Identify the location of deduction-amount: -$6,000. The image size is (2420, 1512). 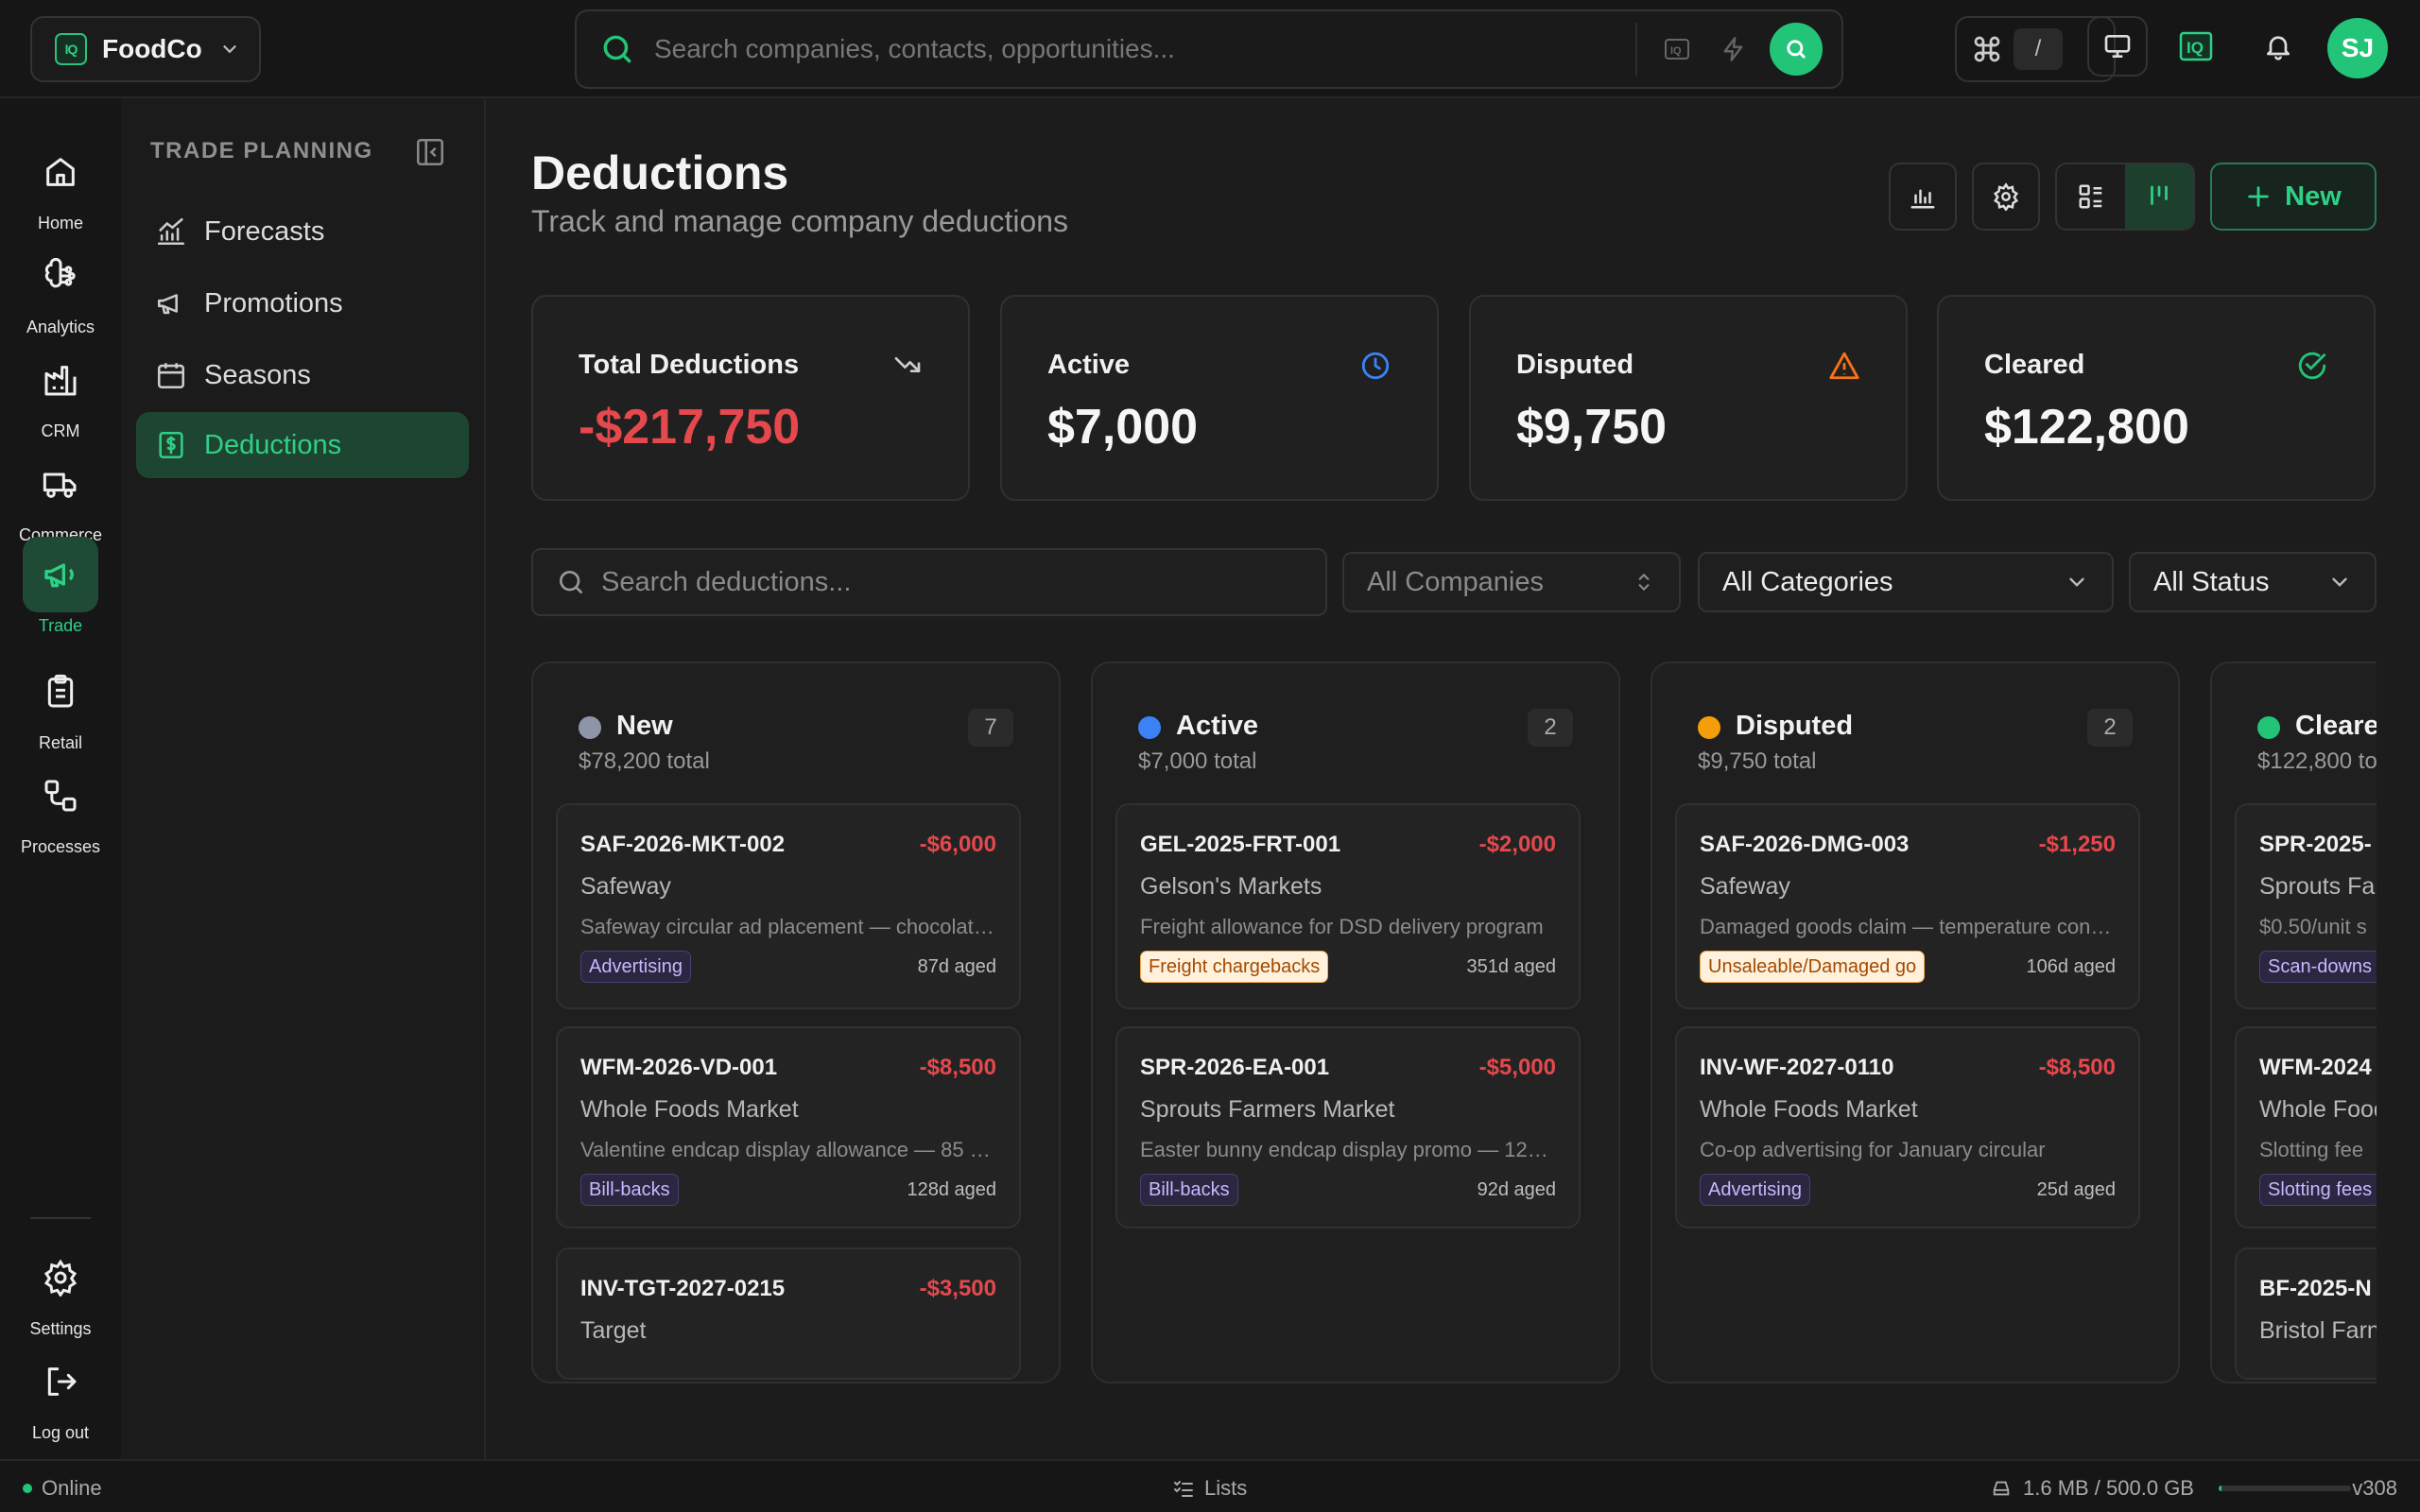
(957, 844).